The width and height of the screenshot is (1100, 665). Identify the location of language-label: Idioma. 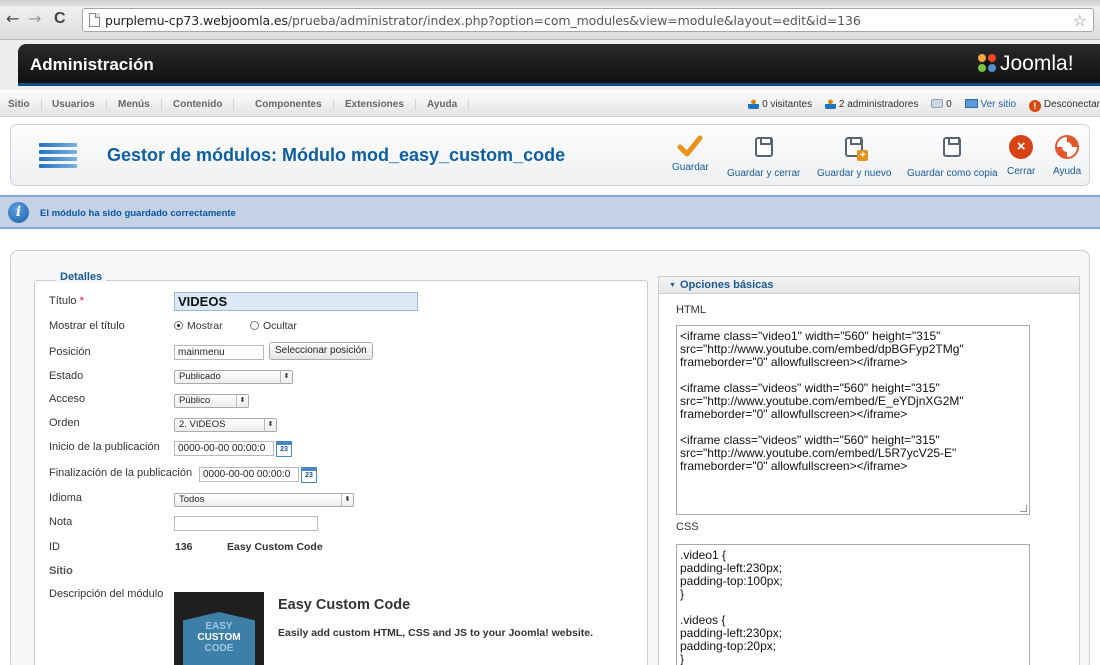
(66, 498).